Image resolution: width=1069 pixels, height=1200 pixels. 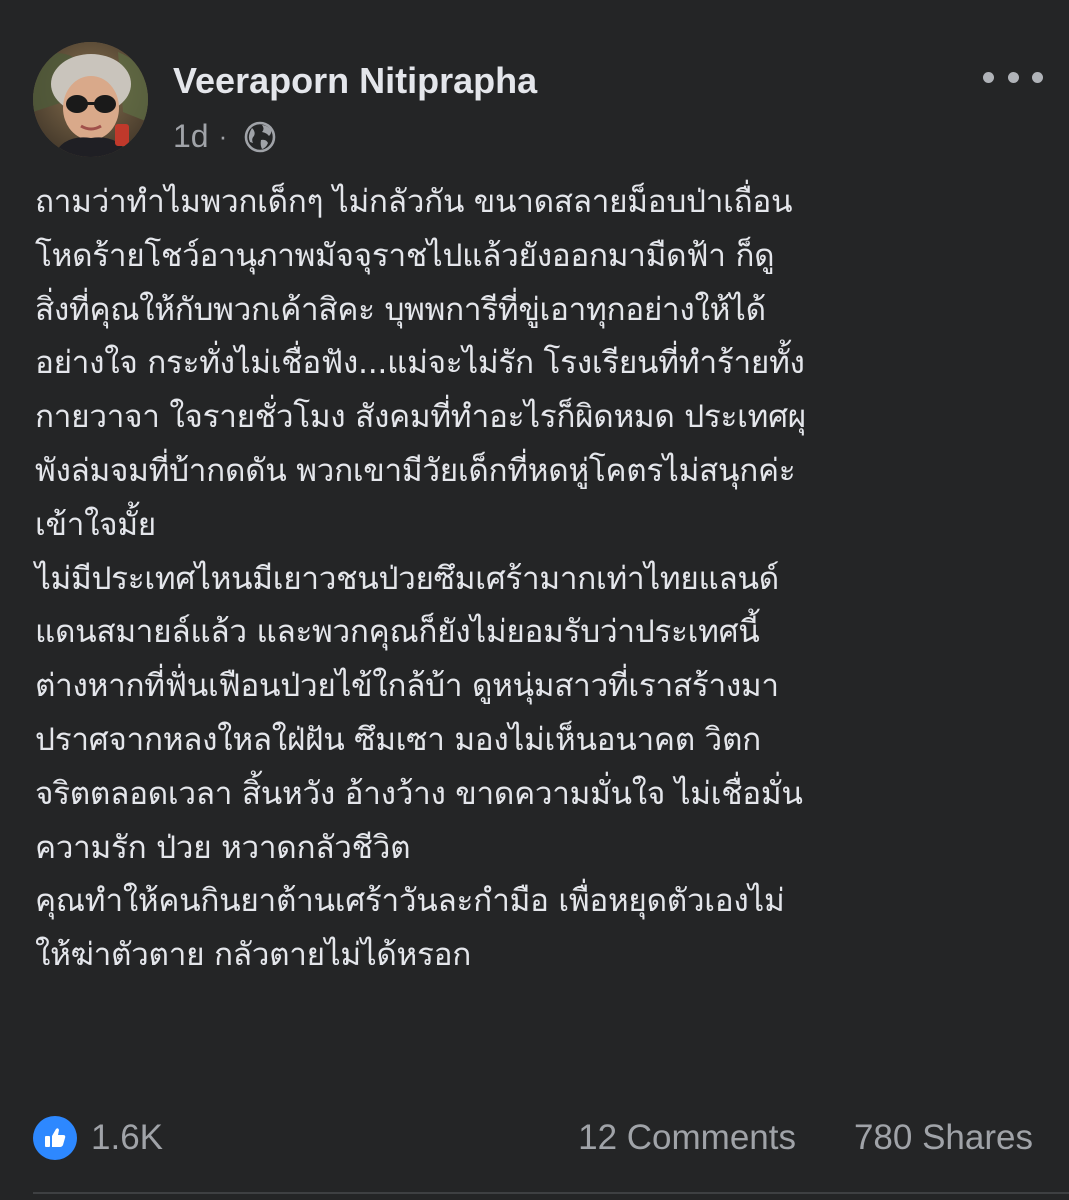 I want to click on comments-count: 12 Comments, so click(x=687, y=1138).